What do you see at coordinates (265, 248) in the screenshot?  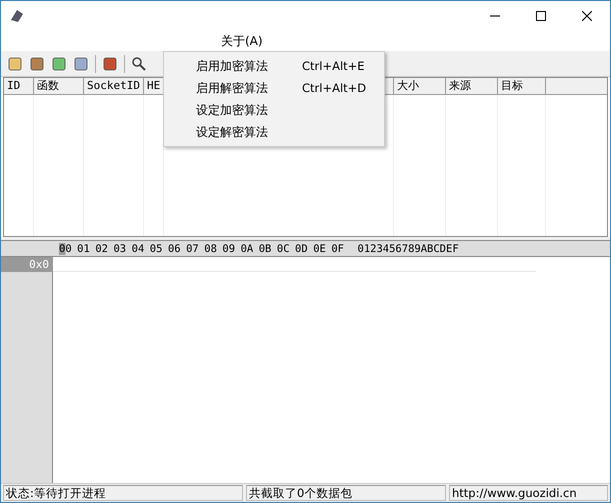 I see `hex-column-header: 0B` at bounding box center [265, 248].